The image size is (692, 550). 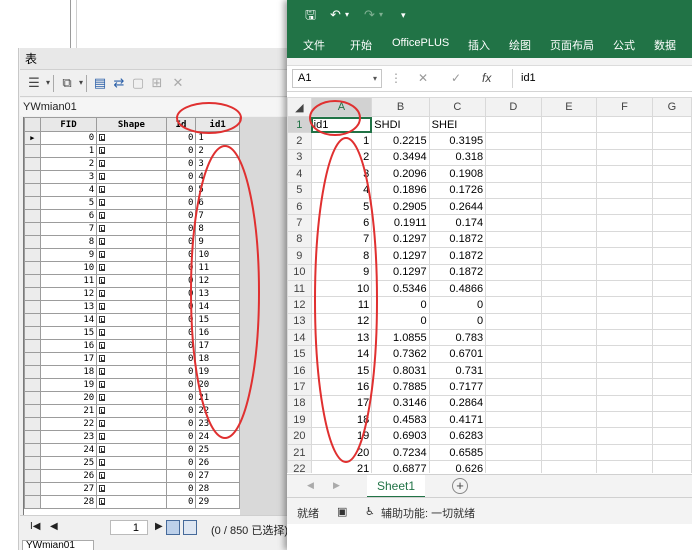 What do you see at coordinates (602, 78) in the screenshot?
I see `formula-input: id1` at bounding box center [602, 78].